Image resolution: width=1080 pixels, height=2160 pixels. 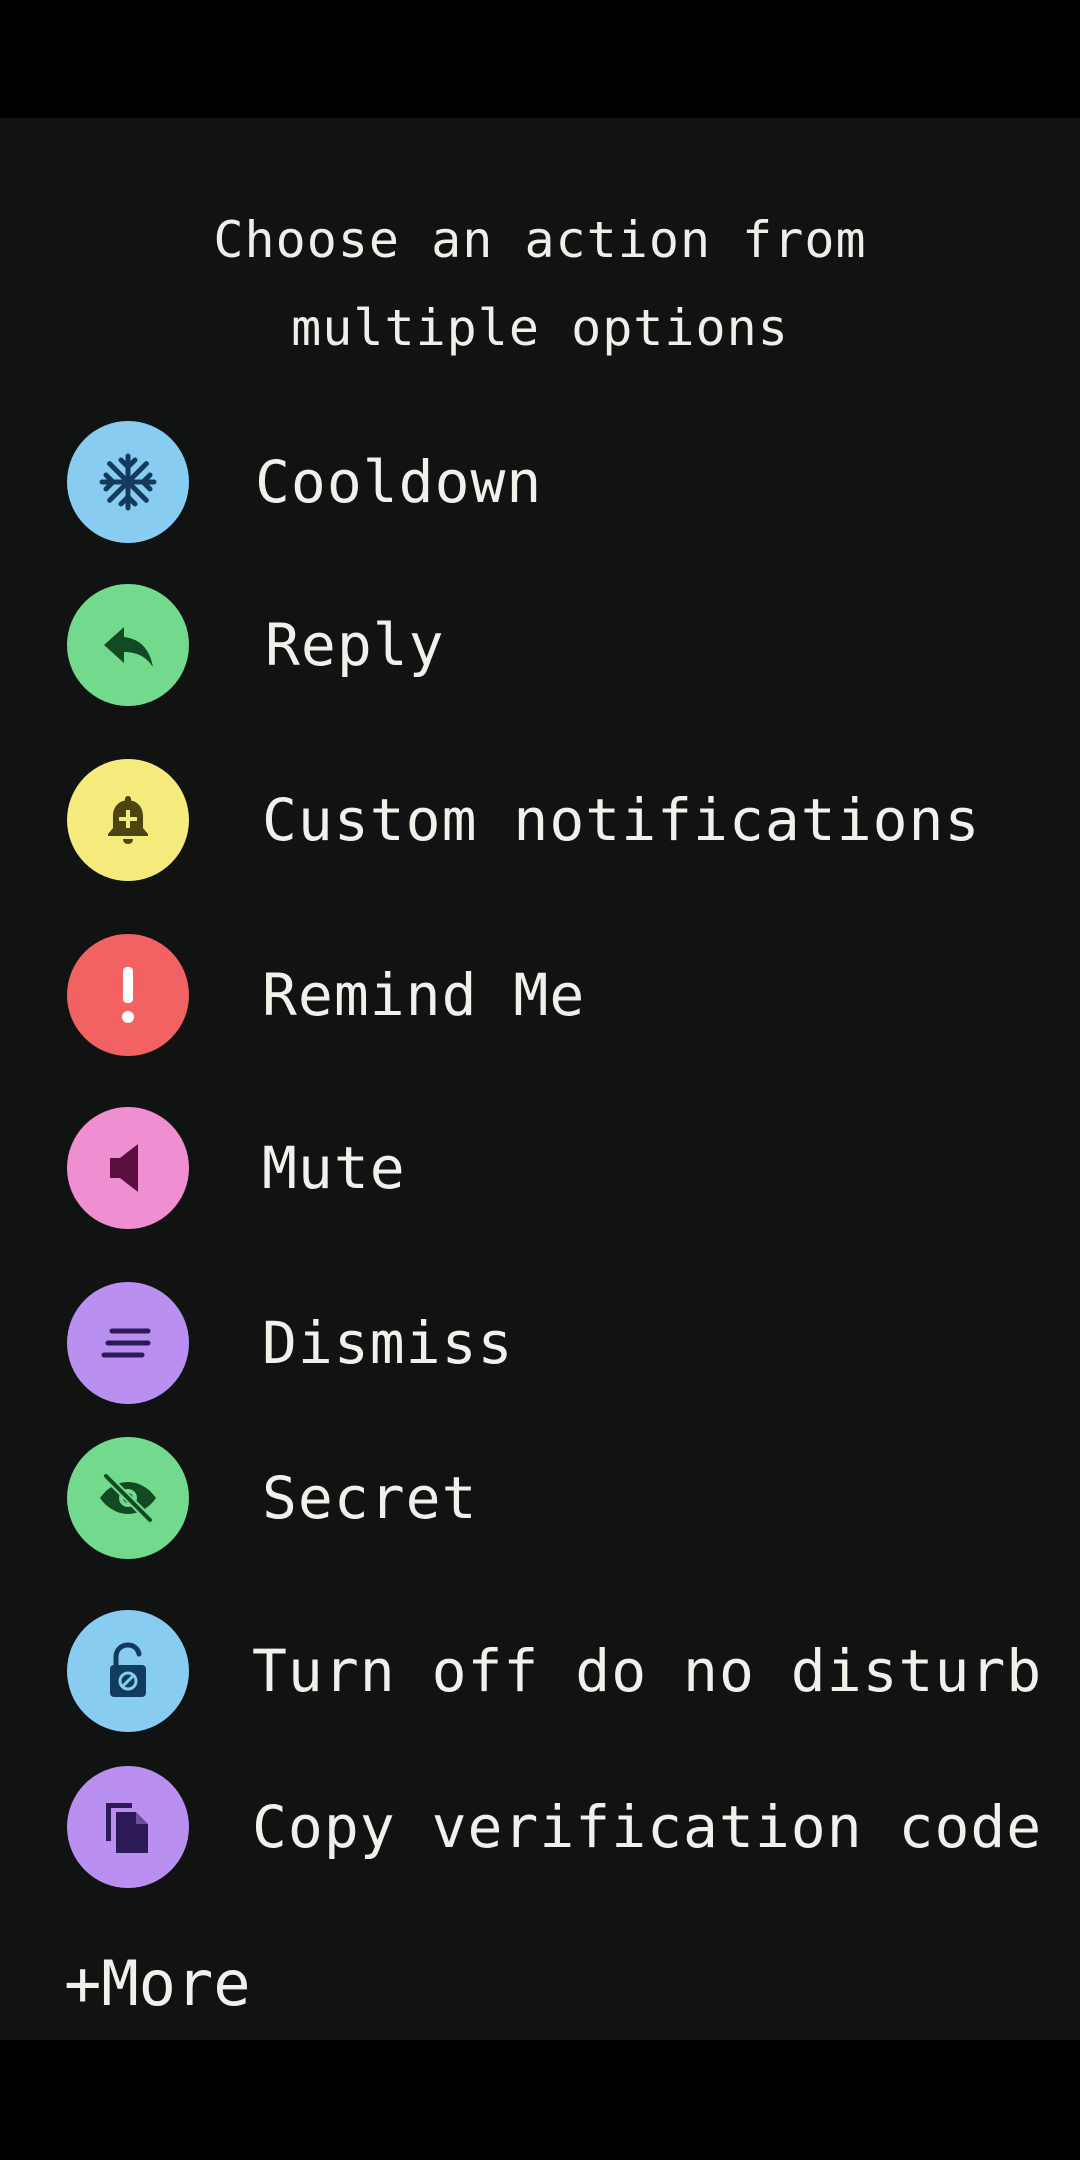 I want to click on action-remind-me: Remind Me, so click(x=540, y=996).